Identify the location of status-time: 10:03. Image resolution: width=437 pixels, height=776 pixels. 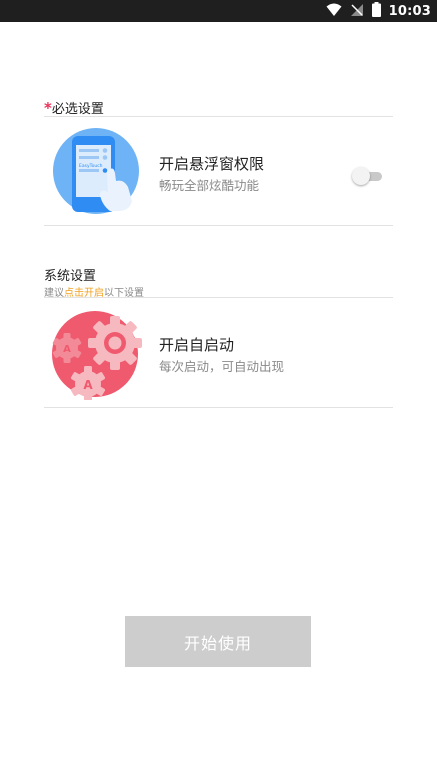
(409, 11).